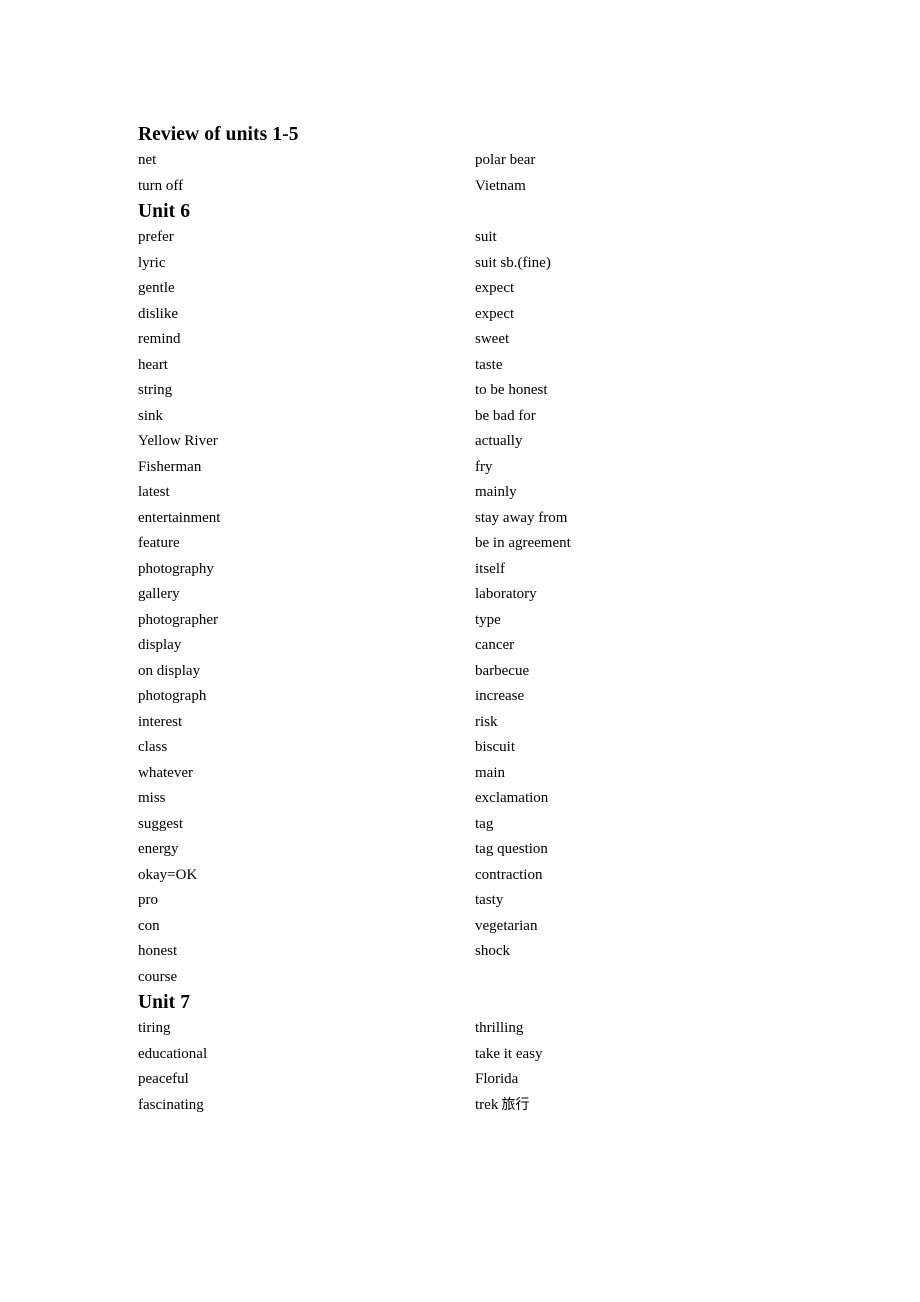  What do you see at coordinates (502, 672) in the screenshot?
I see `word-entry-right: barbecue` at bounding box center [502, 672].